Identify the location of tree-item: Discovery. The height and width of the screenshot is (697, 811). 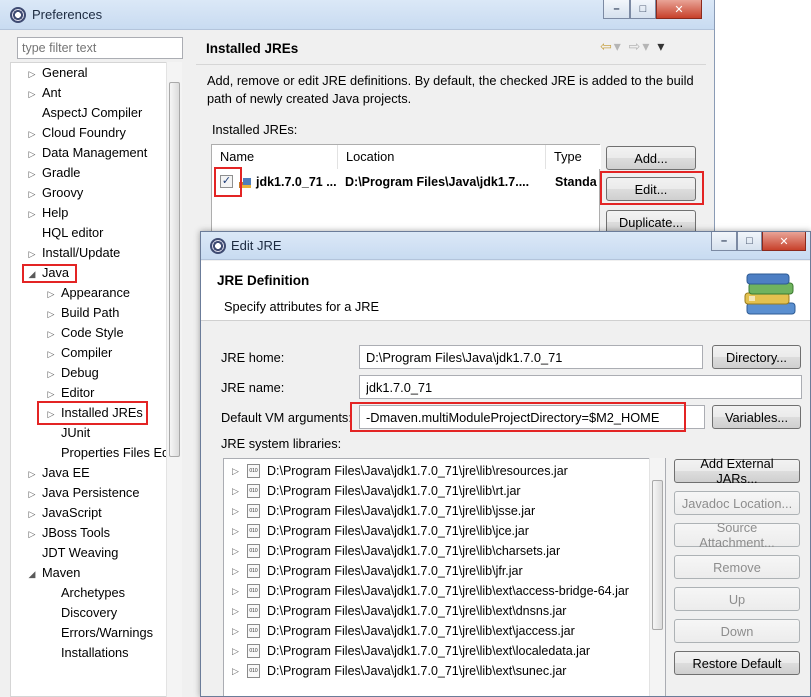
(80, 613).